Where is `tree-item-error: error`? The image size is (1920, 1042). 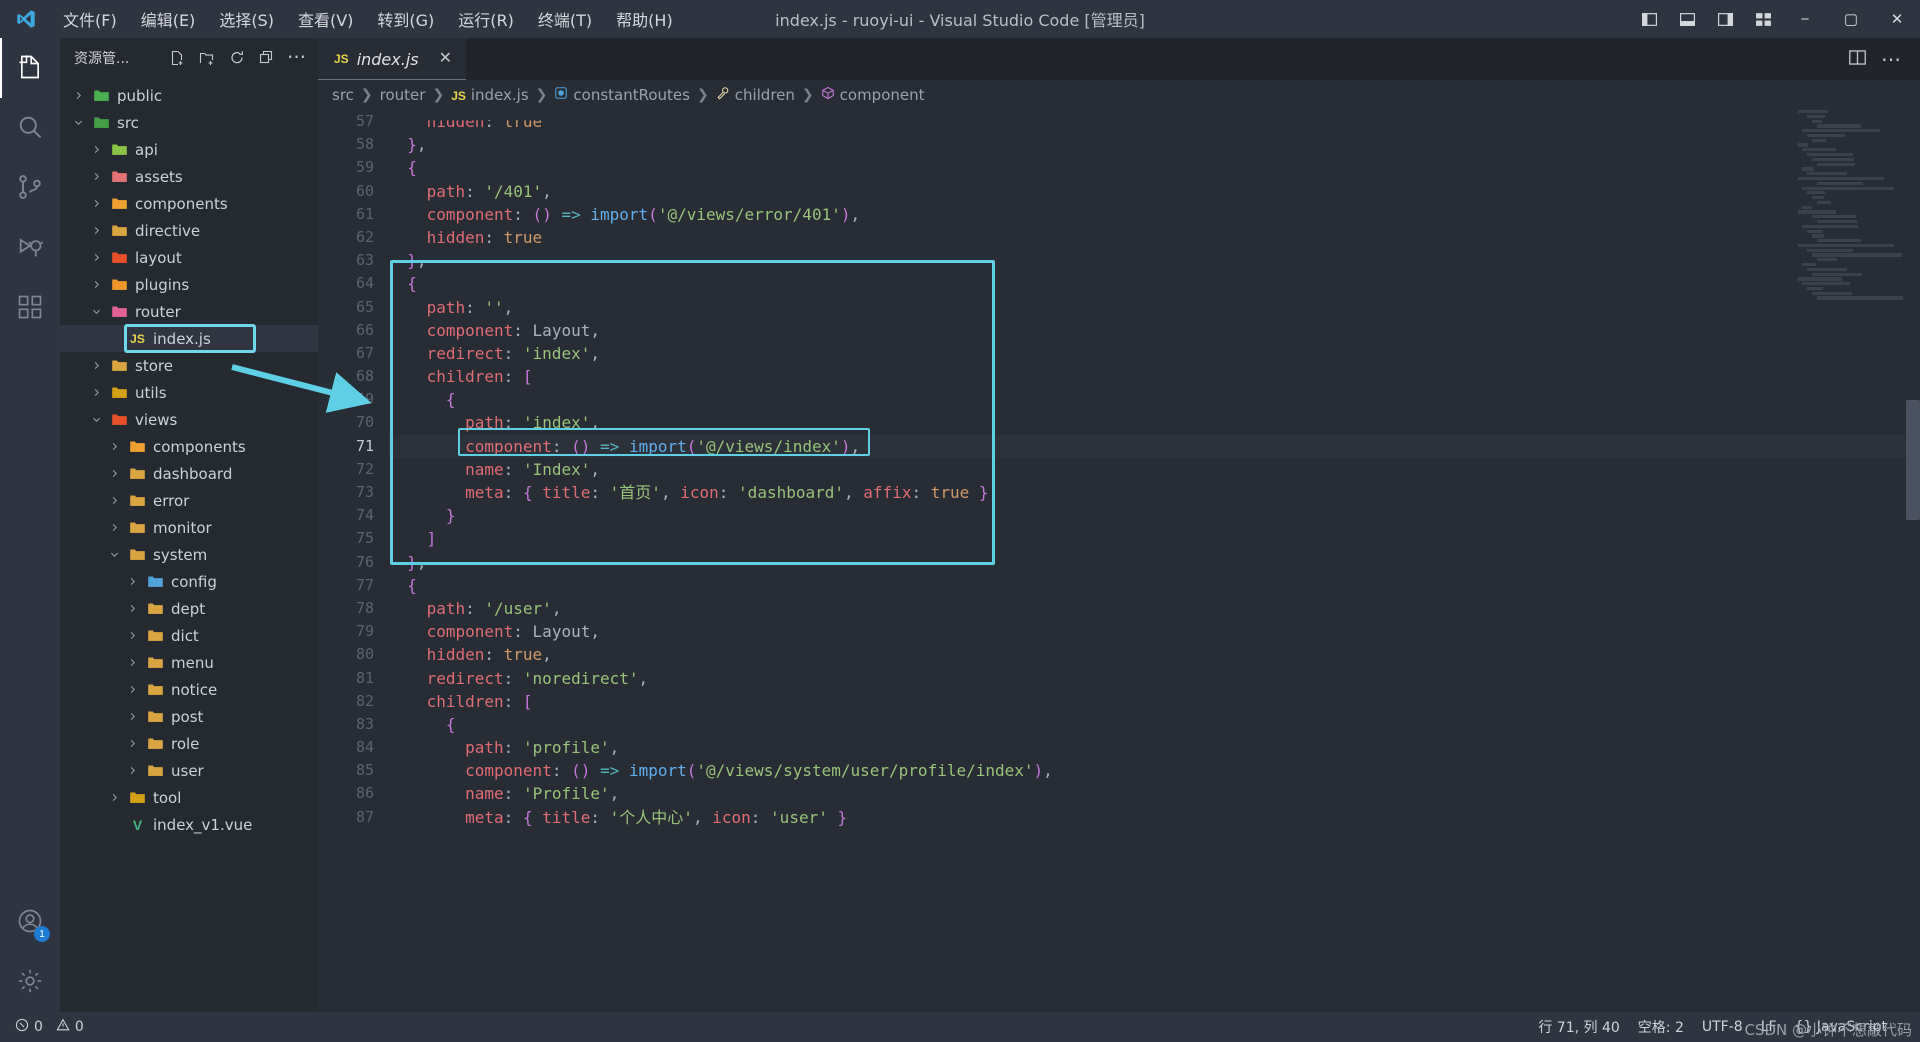 tree-item-error: error is located at coordinates (189, 500).